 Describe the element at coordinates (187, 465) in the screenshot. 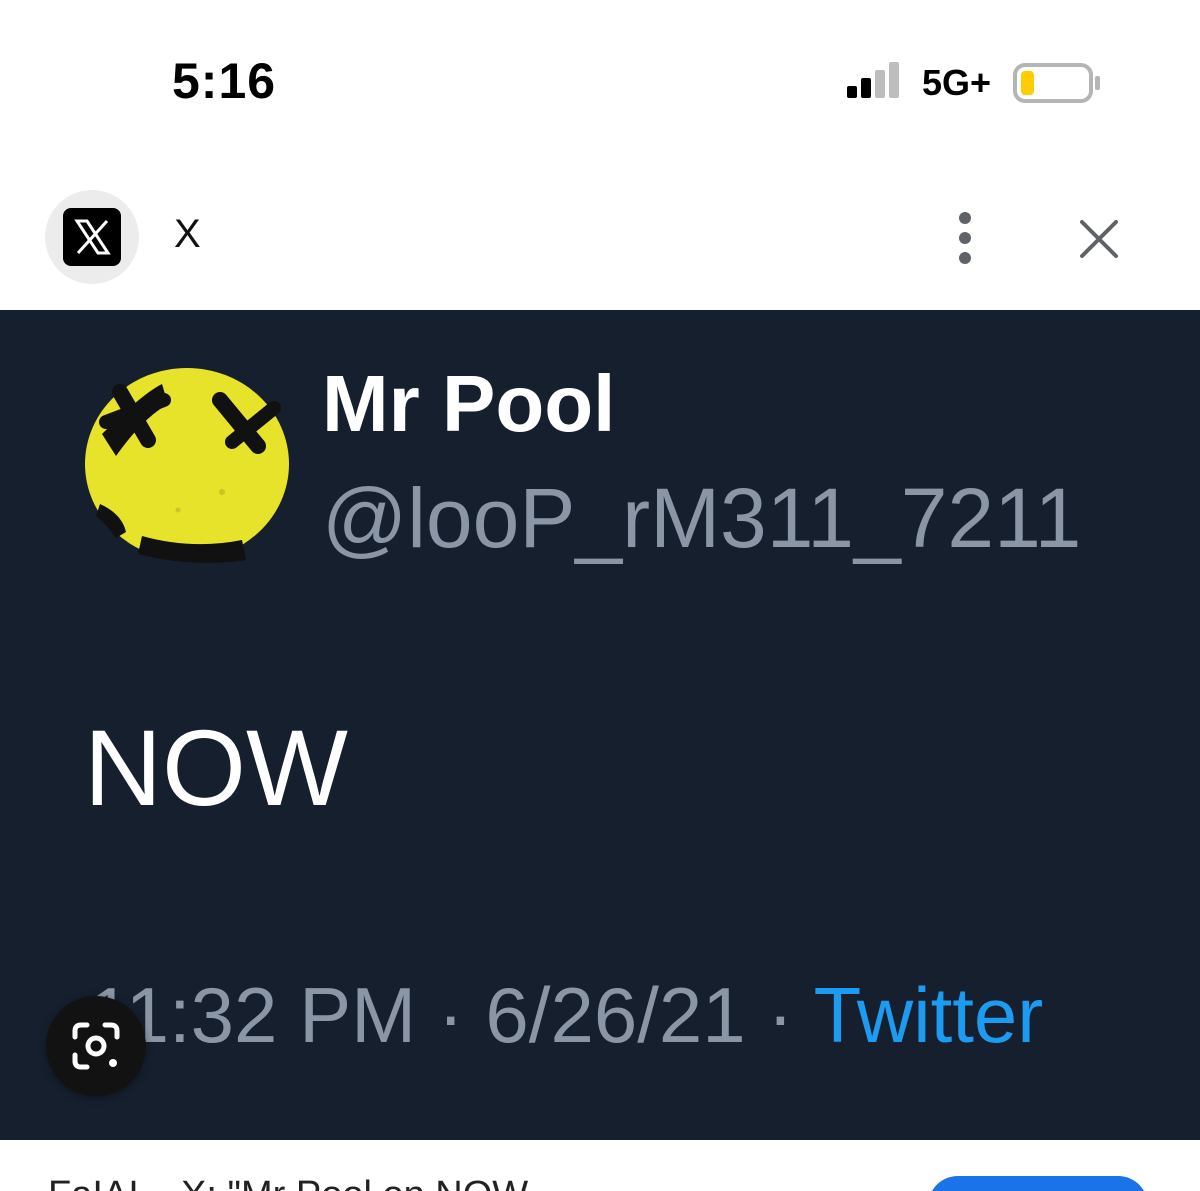

I see `avatar` at that location.